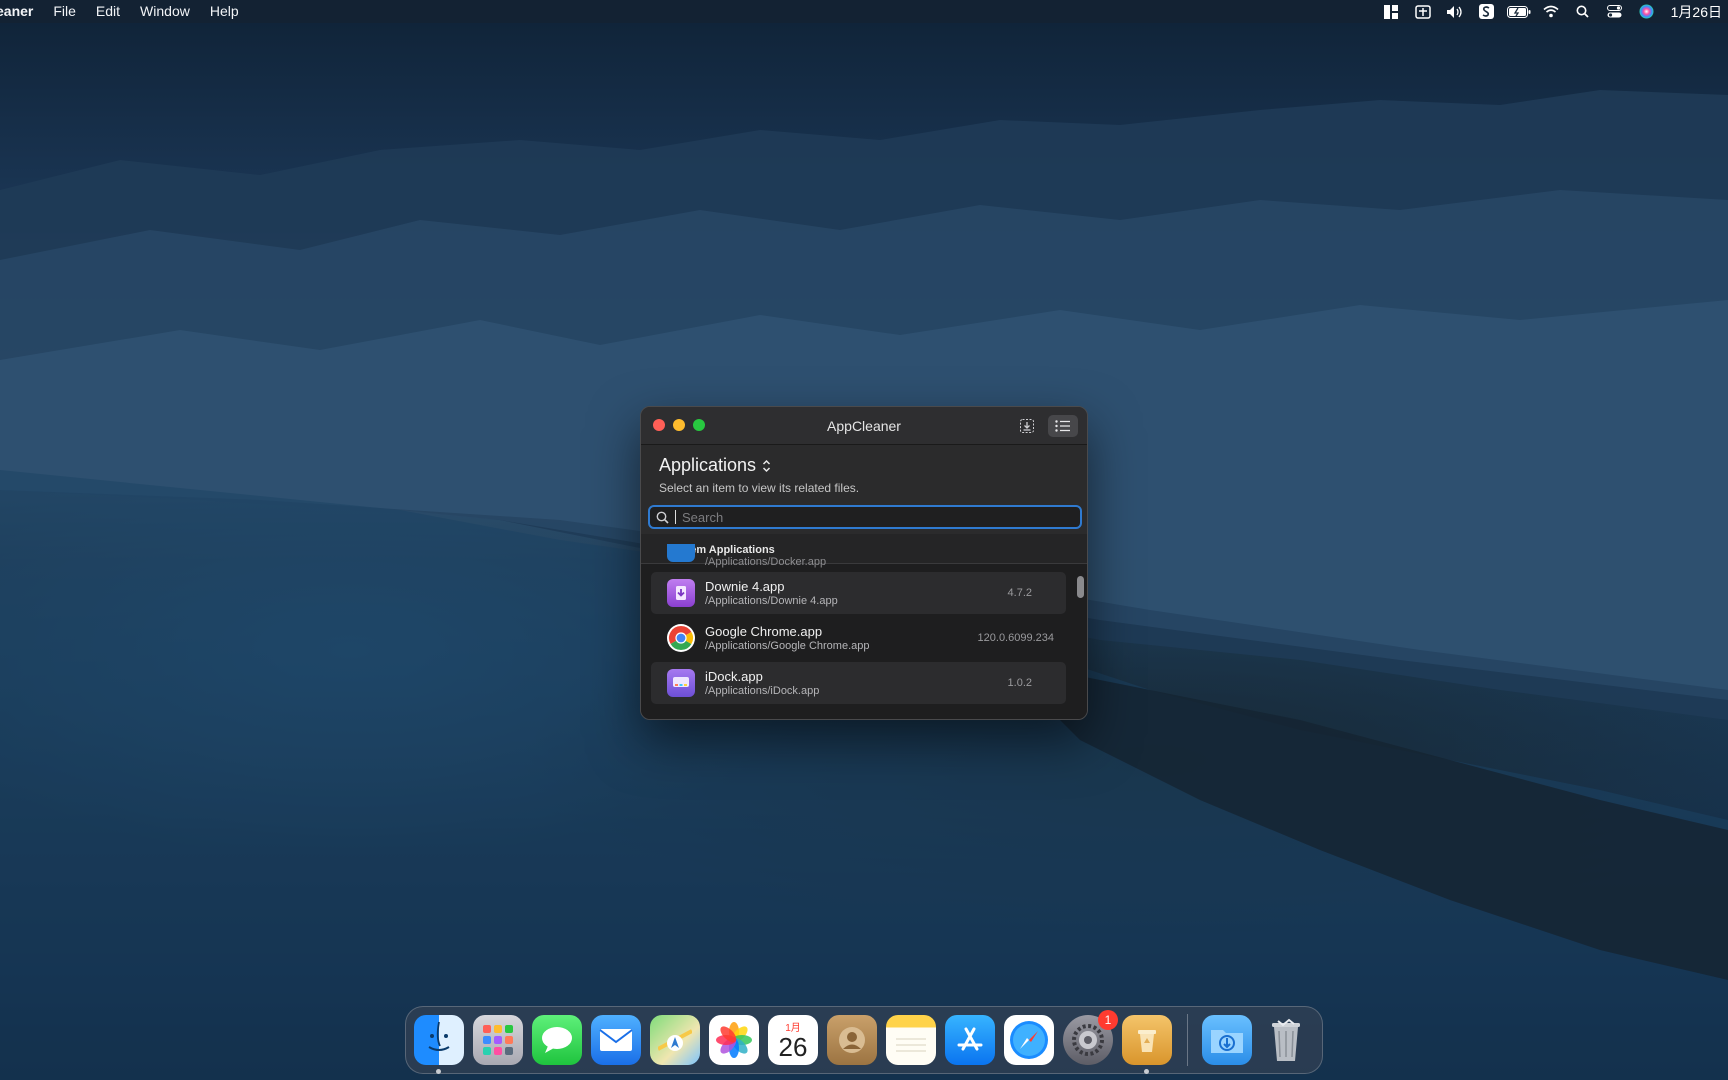  I want to click on appcleaner-icon, so click(1147, 1044).